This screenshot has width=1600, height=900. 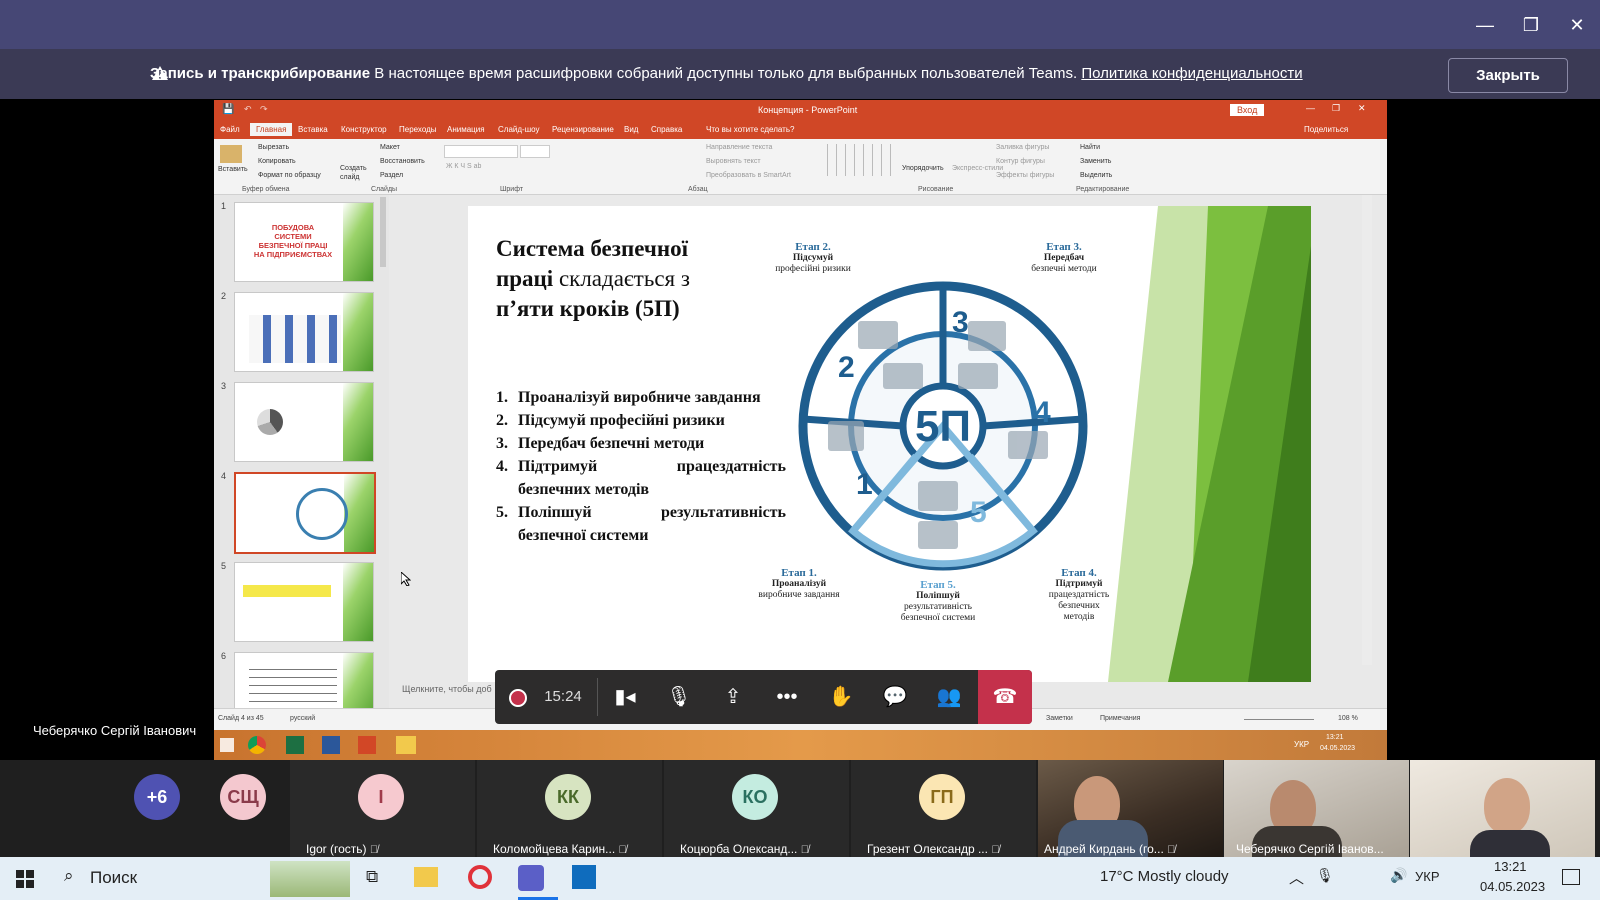 I want to click on maximize-icon: ❐, so click(x=1531, y=25).